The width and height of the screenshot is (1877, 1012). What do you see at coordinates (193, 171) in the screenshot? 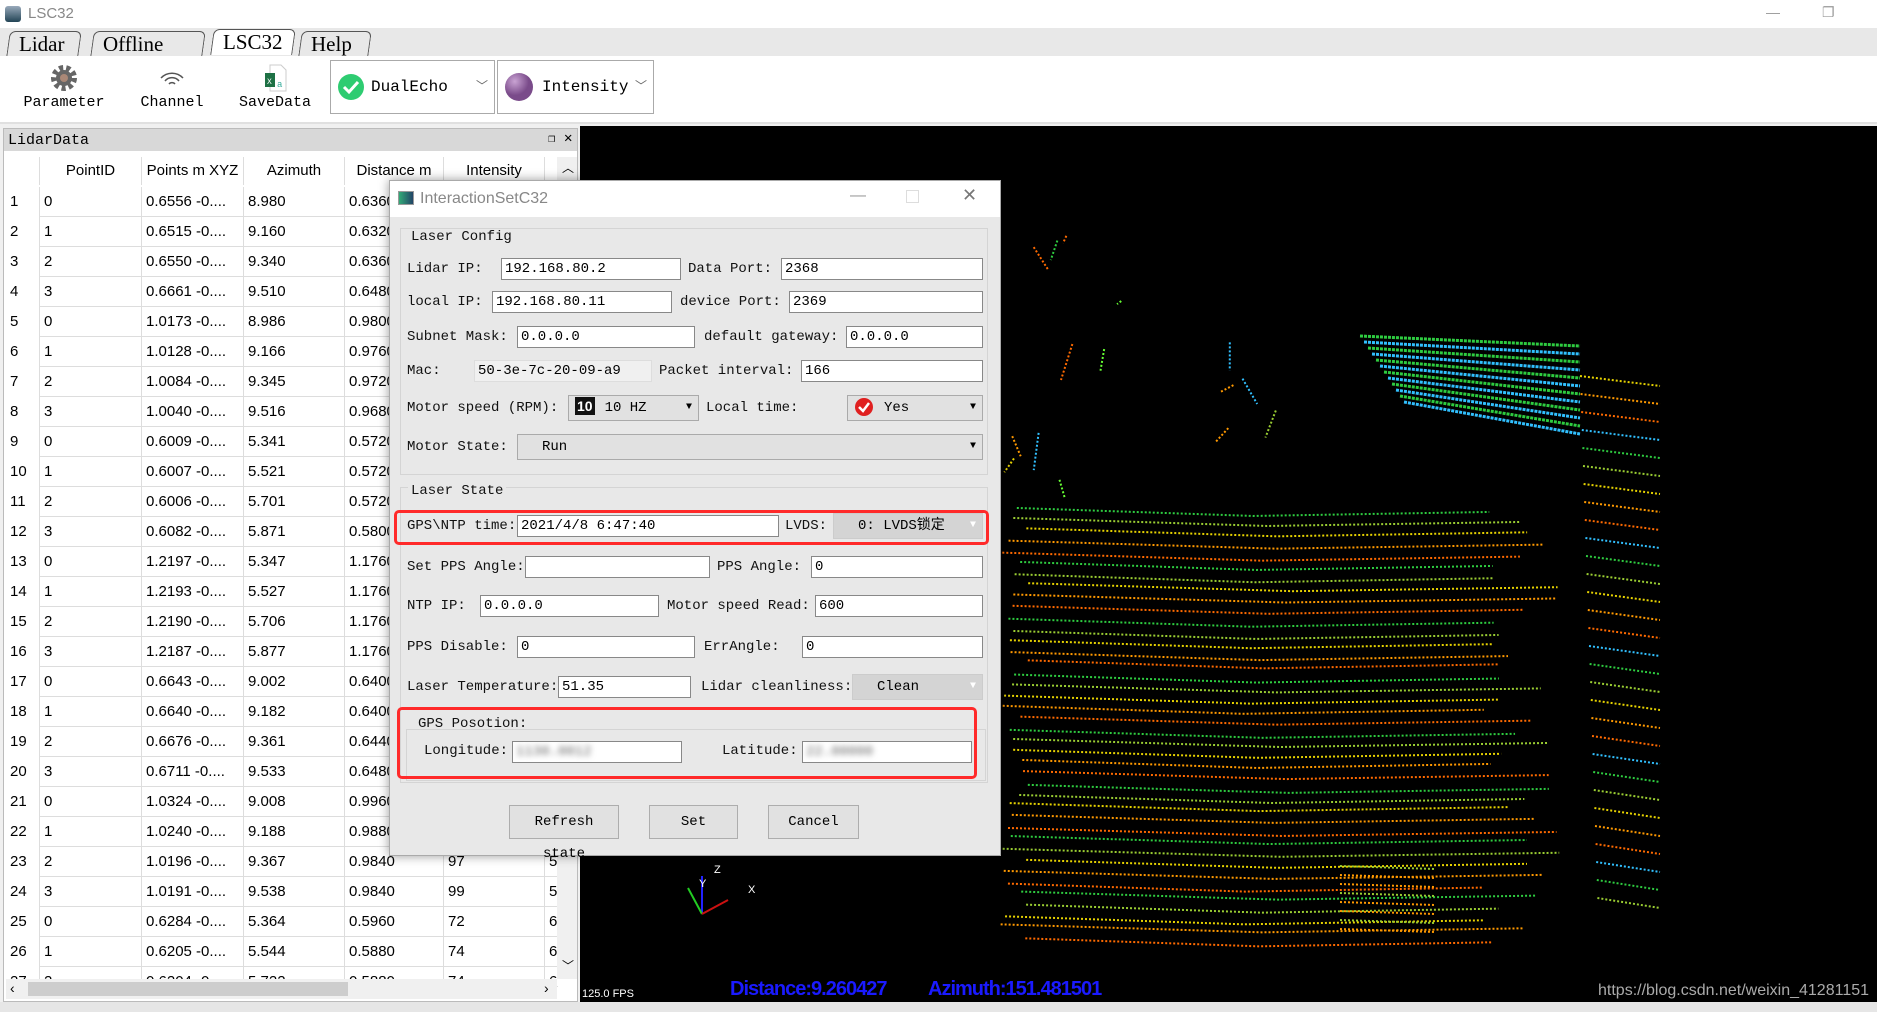
I see `column-header: Points m XYZ` at bounding box center [193, 171].